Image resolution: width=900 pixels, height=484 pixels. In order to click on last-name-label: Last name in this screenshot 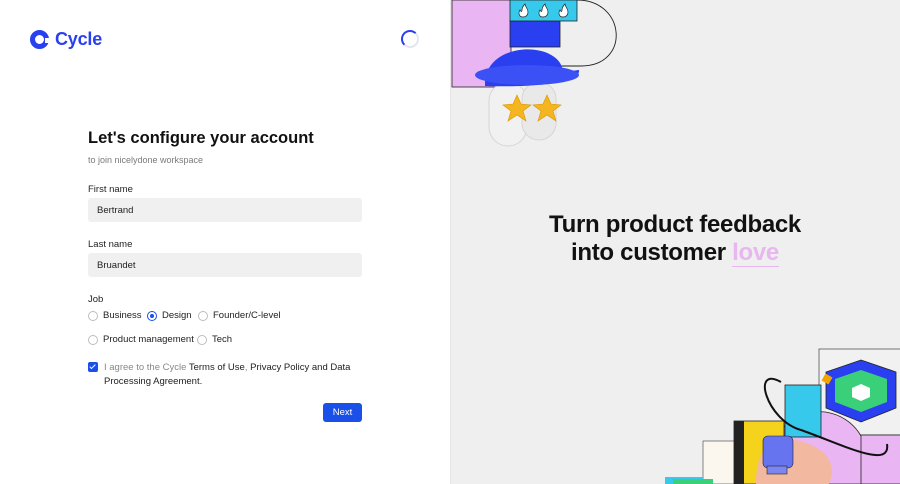, I will do `click(110, 244)`.